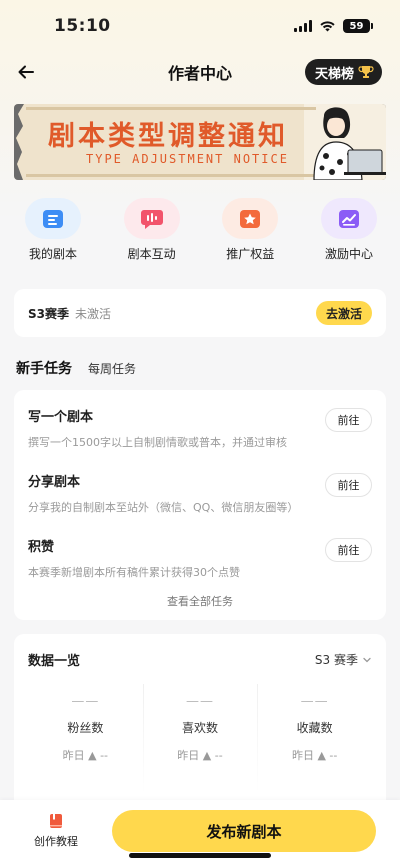 This screenshot has width=400, height=866. Describe the element at coordinates (76, 368) in the screenshot. I see `task-tabs: 新手任务 每周任务` at that location.